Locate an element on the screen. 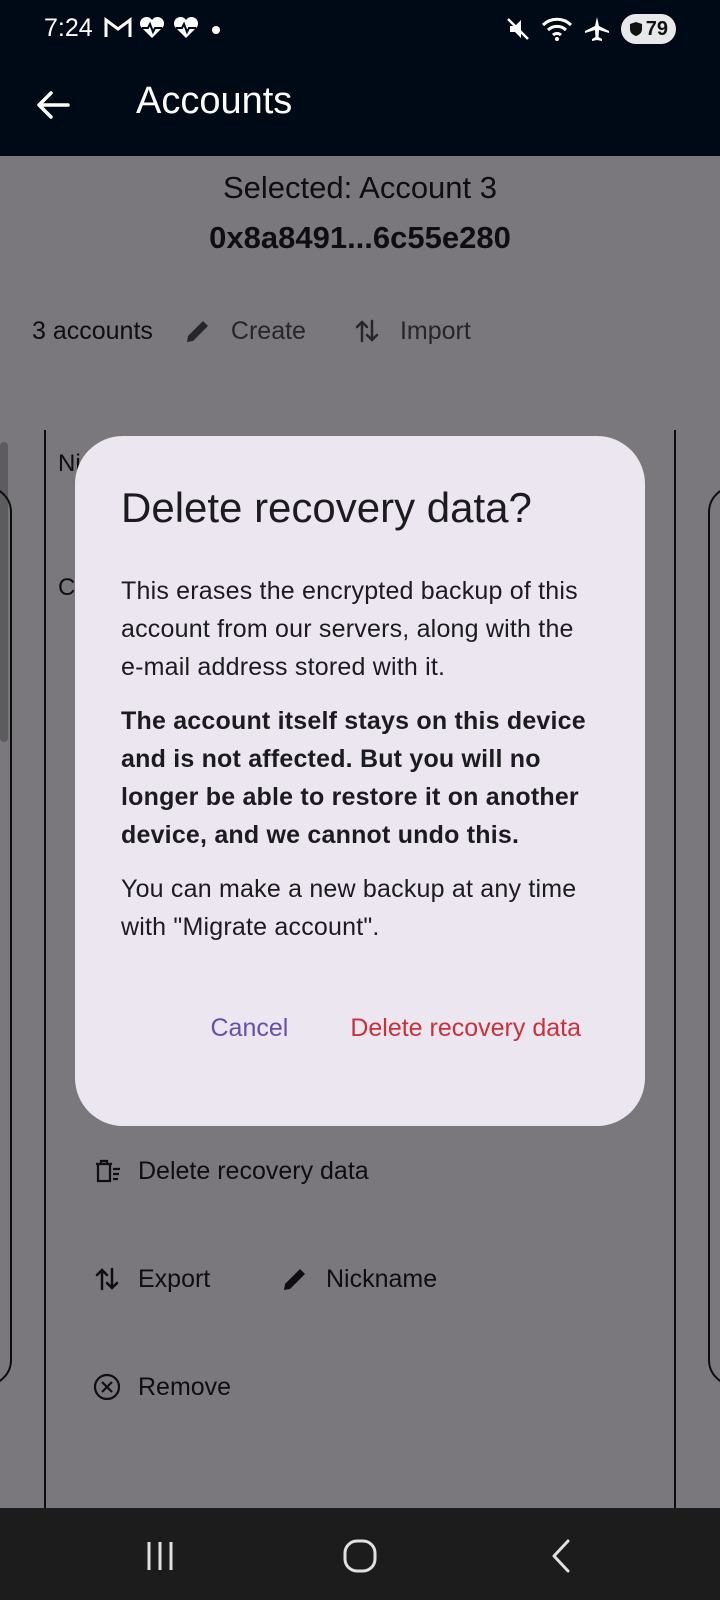  page-title: Accounts is located at coordinates (214, 101).